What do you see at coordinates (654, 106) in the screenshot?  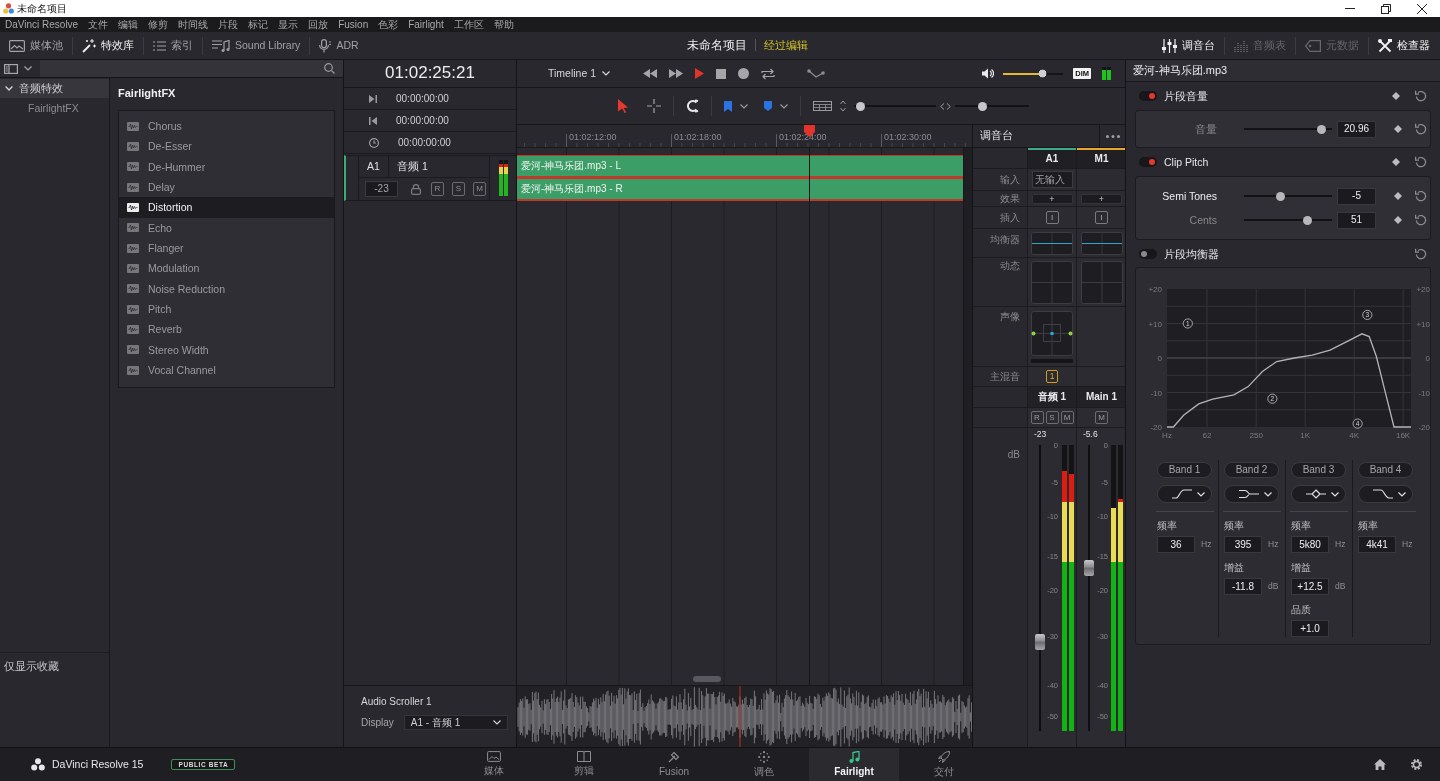 I see `crosshair-icon` at bounding box center [654, 106].